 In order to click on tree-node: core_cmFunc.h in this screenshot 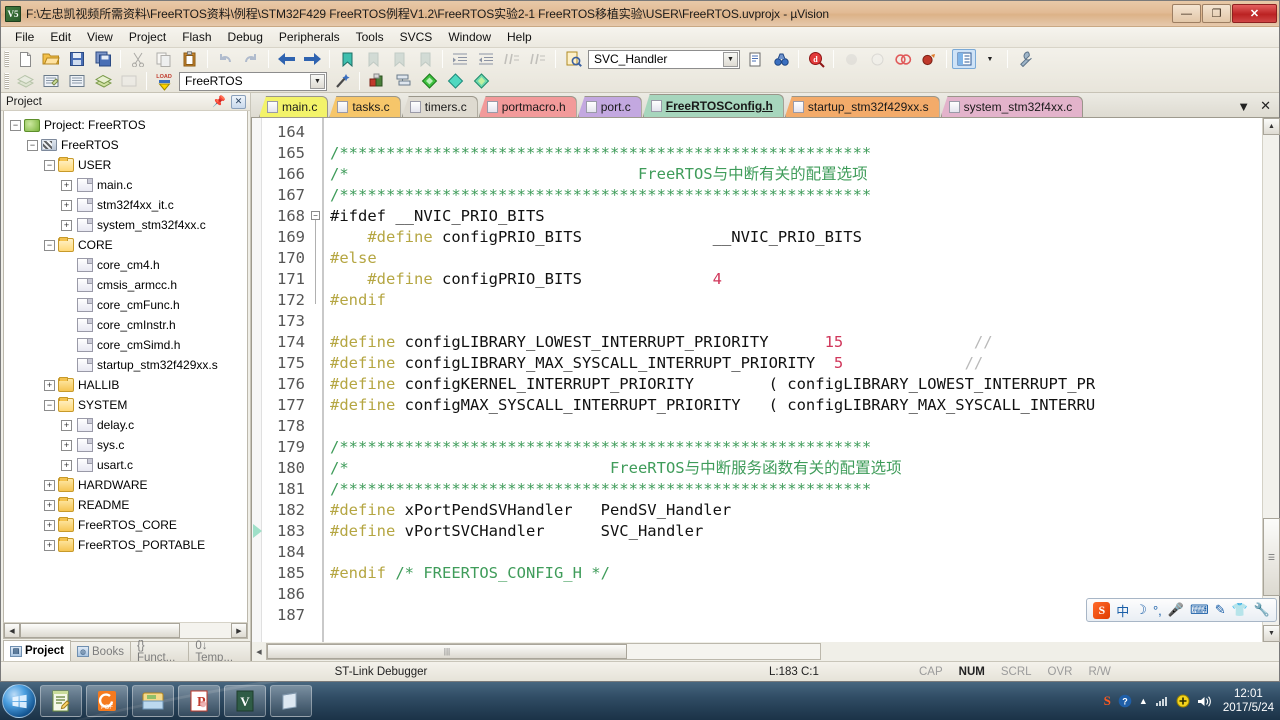, I will do `click(125, 305)`.